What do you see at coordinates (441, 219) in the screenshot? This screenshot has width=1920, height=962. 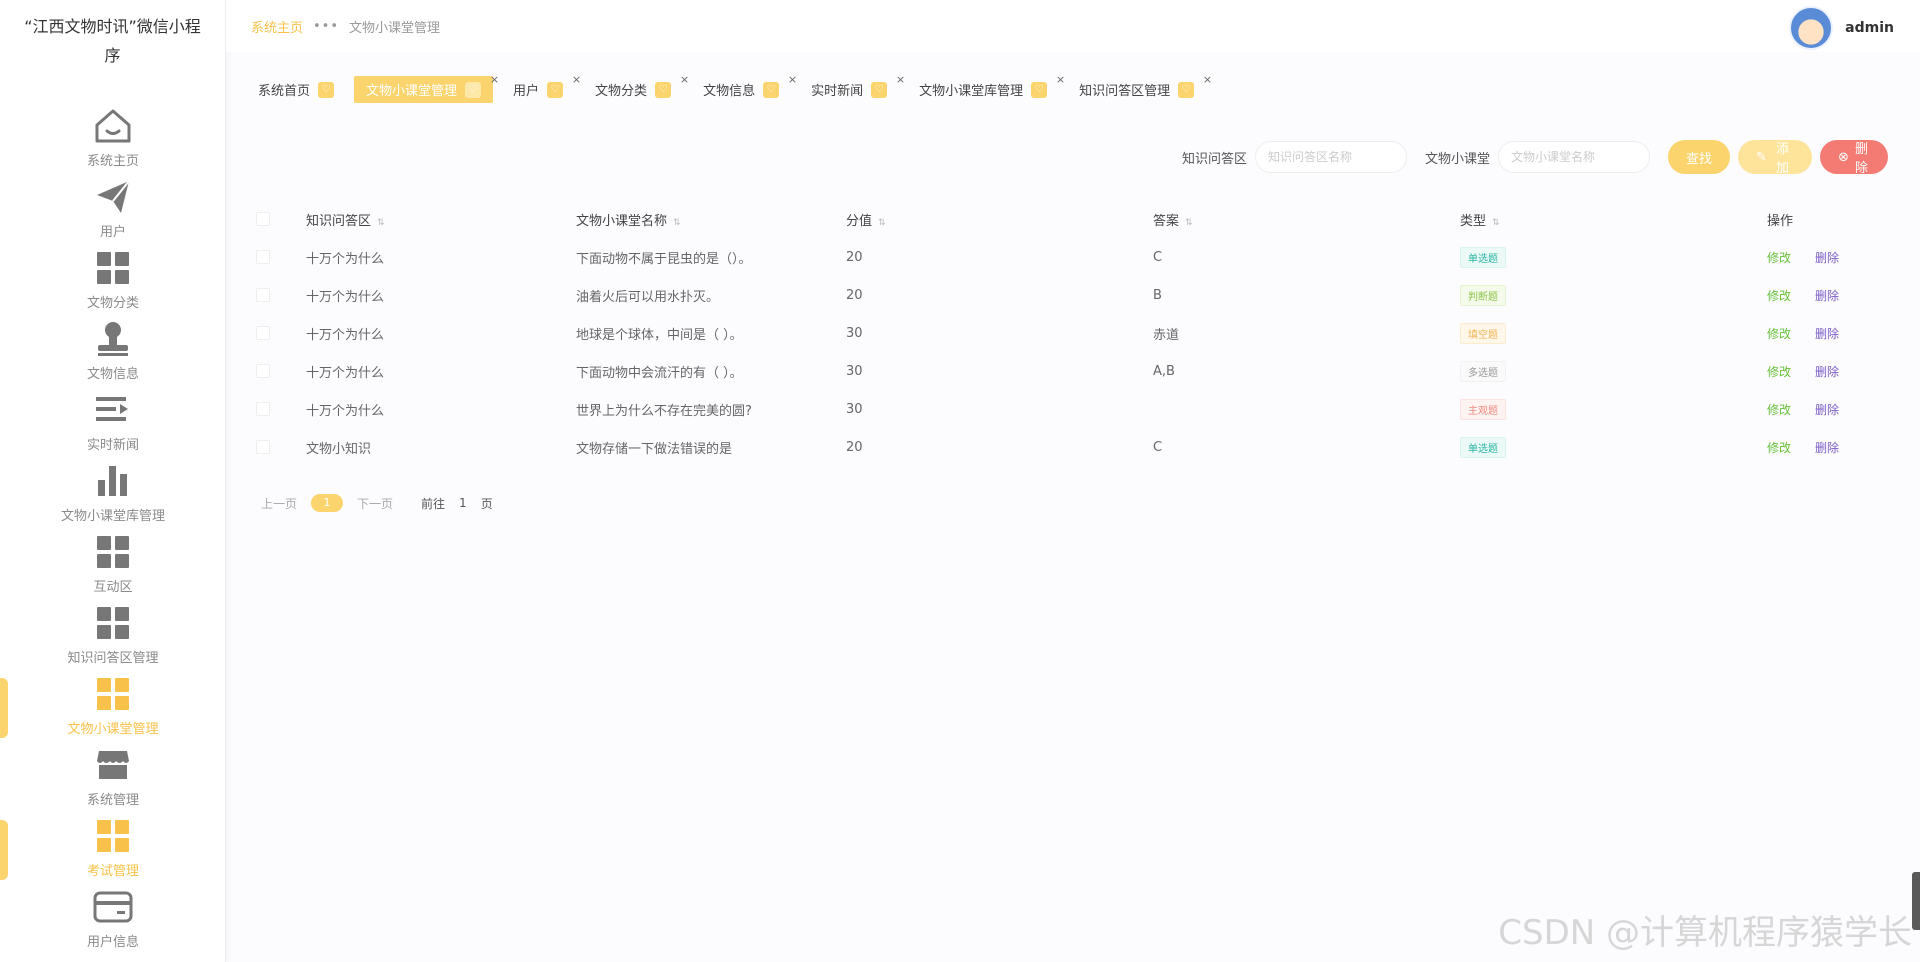 I see `col-header-zone: 知识问答区 ⇅` at bounding box center [441, 219].